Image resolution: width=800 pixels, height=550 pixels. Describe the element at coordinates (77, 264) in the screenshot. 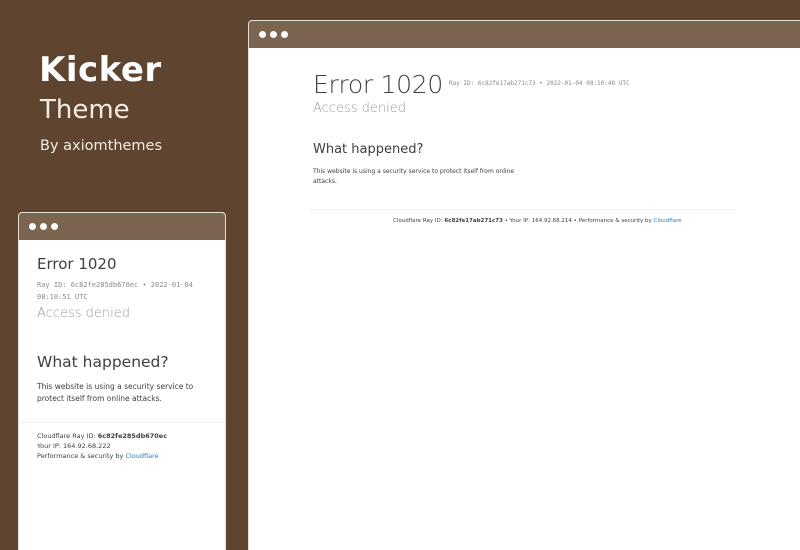

I see `mobile-error-title: Error 1020` at that location.